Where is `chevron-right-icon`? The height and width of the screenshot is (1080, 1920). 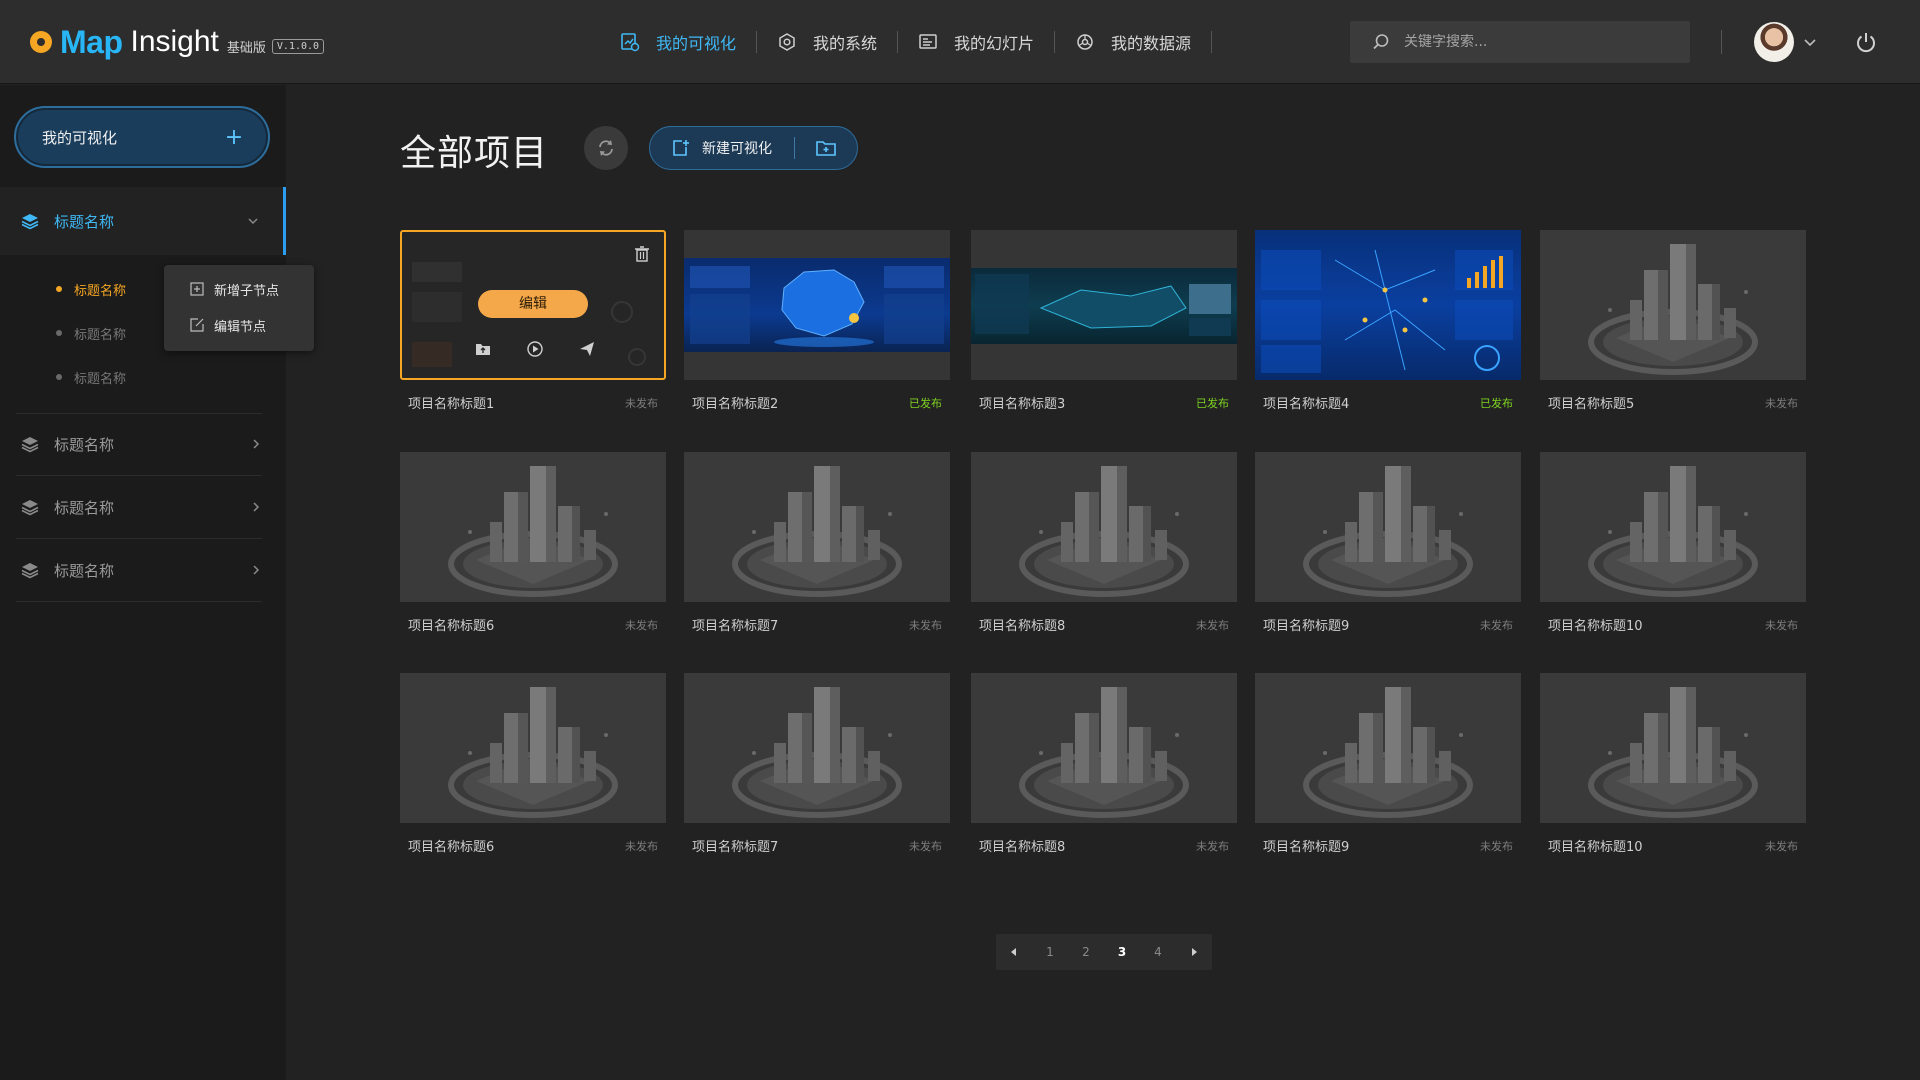 chevron-right-icon is located at coordinates (256, 570).